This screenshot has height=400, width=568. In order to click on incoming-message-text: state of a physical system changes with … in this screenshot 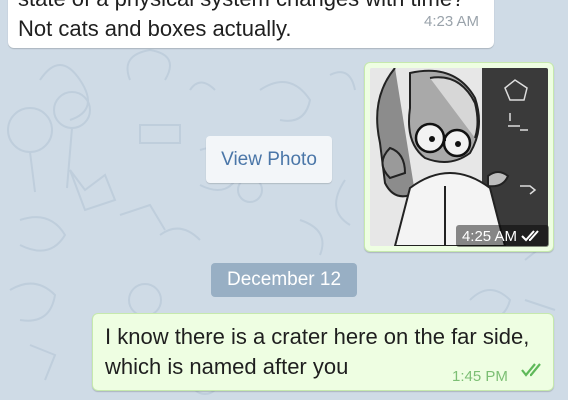, I will do `click(241, 20)`.